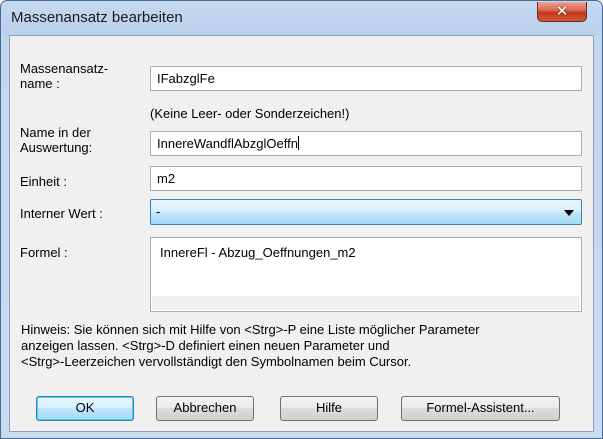 This screenshot has width=603, height=439. Describe the element at coordinates (85, 408) in the screenshot. I see `ok-button: OK` at that location.